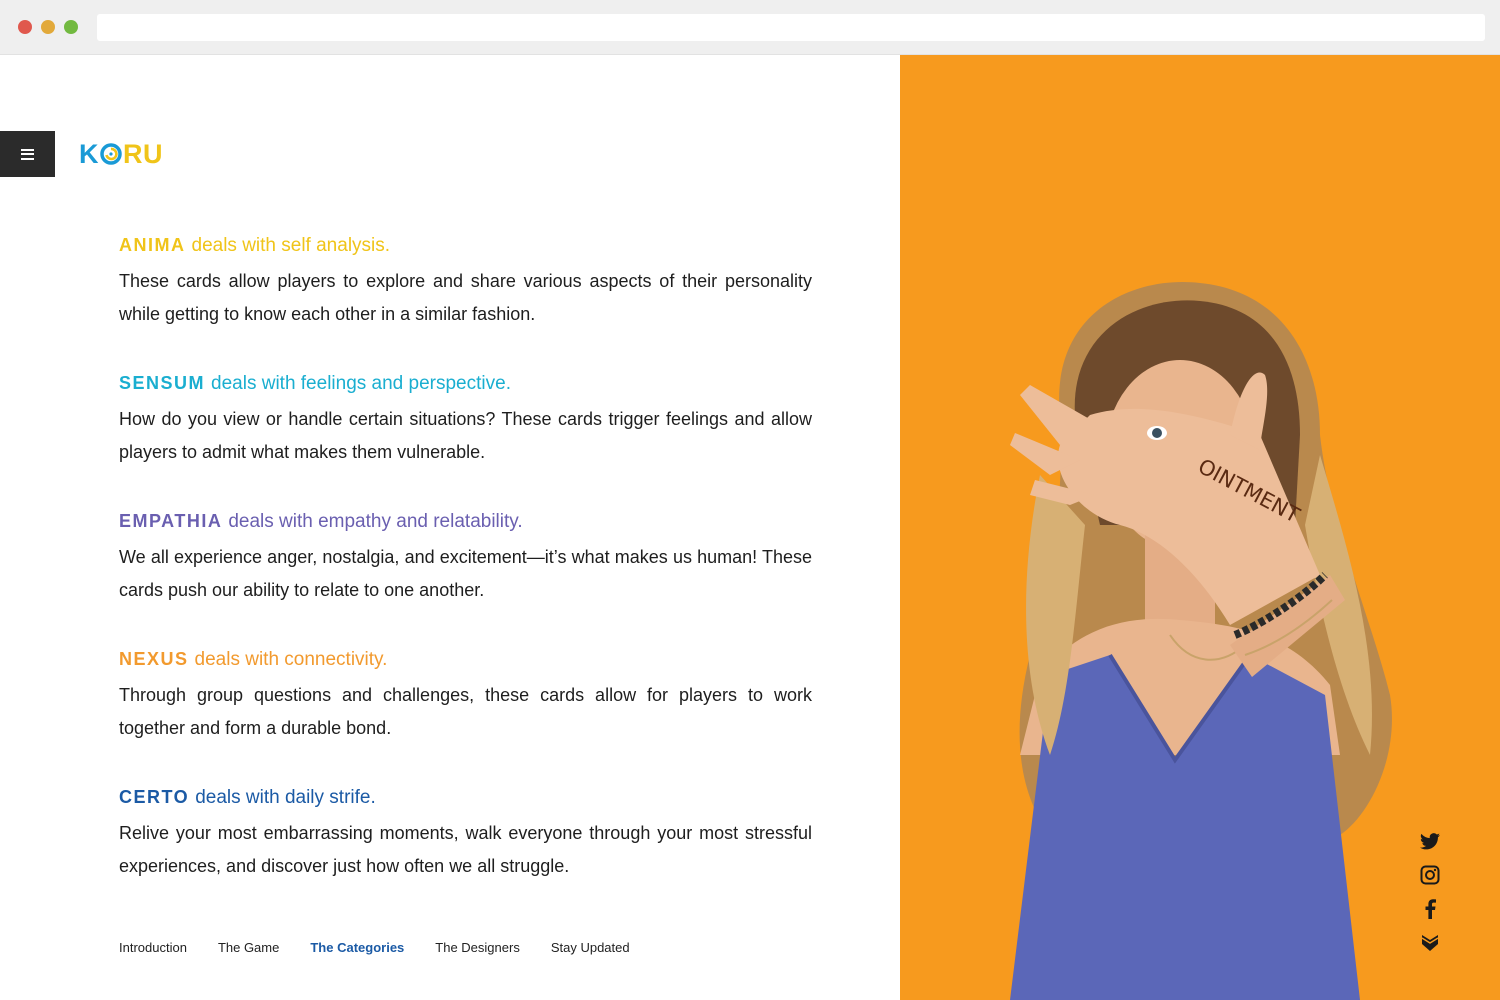 The image size is (1500, 1000). I want to click on nav-link-stay-updated: Stay Updated, so click(590, 947).